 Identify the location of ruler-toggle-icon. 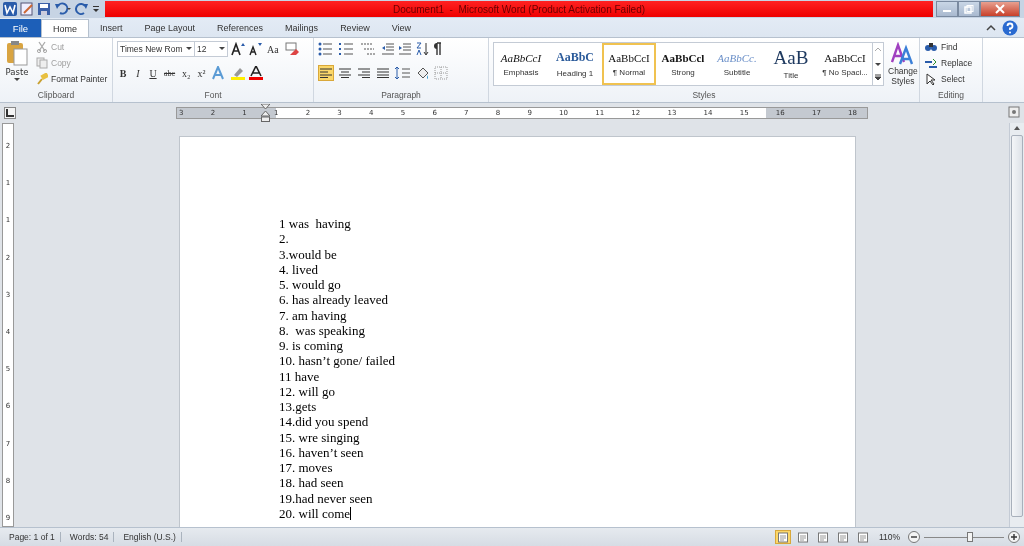
(1014, 112).